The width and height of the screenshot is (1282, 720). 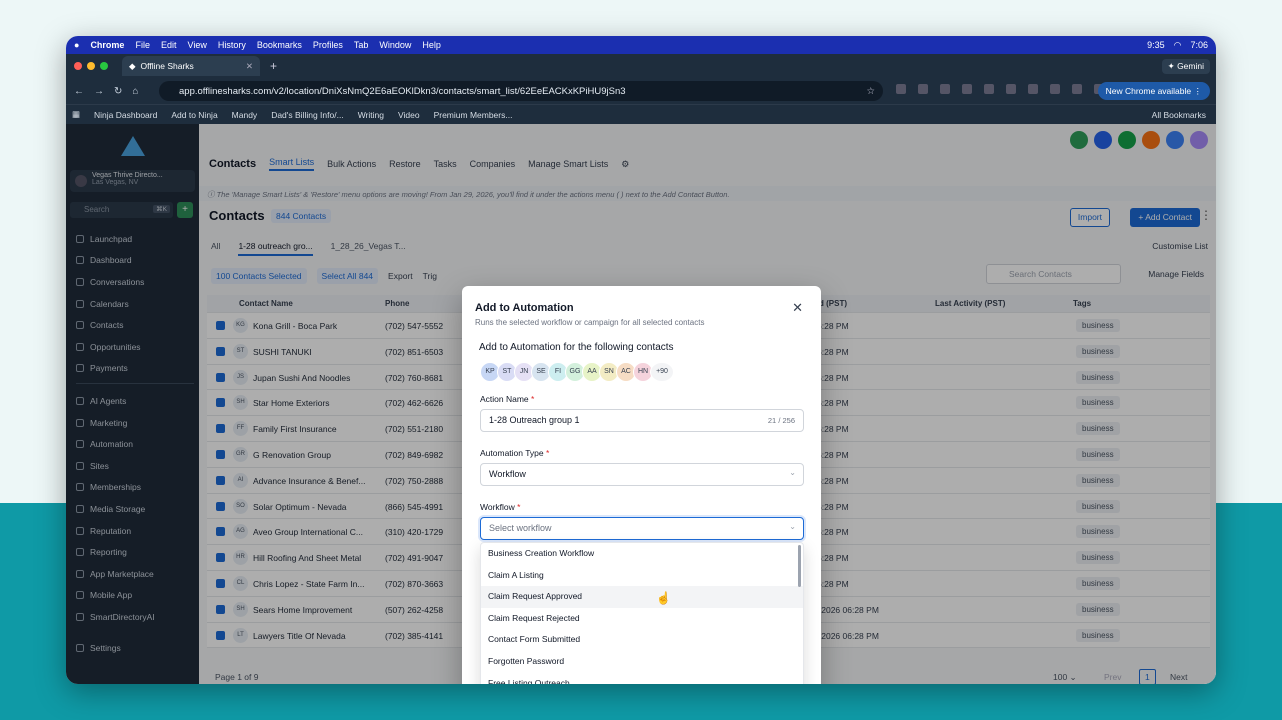 I want to click on bookmark-folder: Mandy, so click(x=245, y=115).